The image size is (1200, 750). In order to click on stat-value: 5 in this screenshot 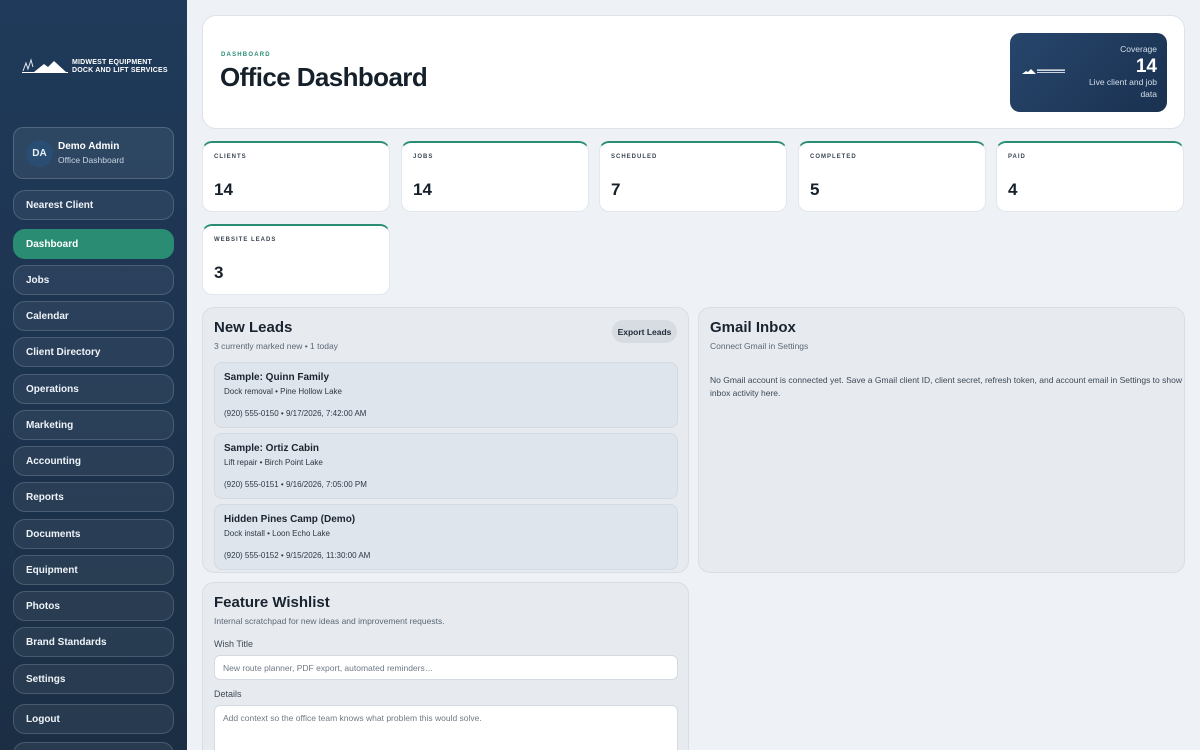, I will do `click(815, 189)`.